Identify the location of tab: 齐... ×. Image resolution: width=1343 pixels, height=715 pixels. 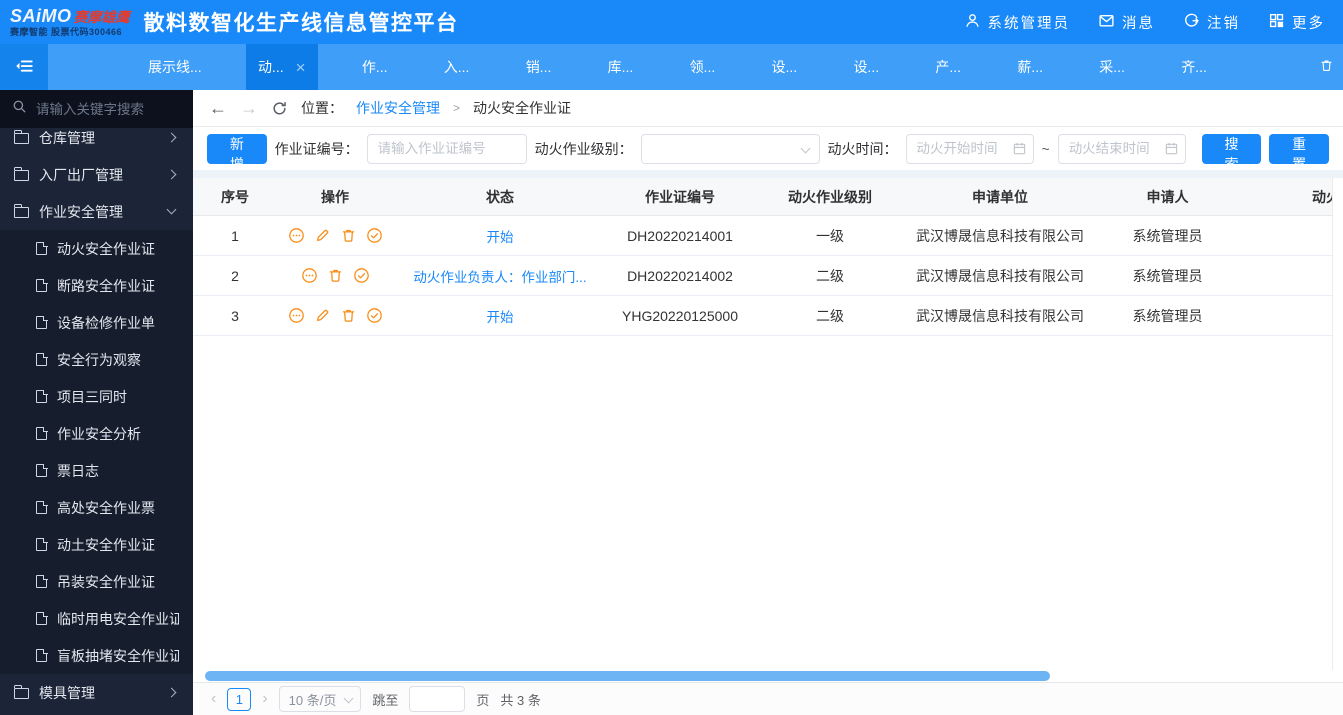
(1194, 67).